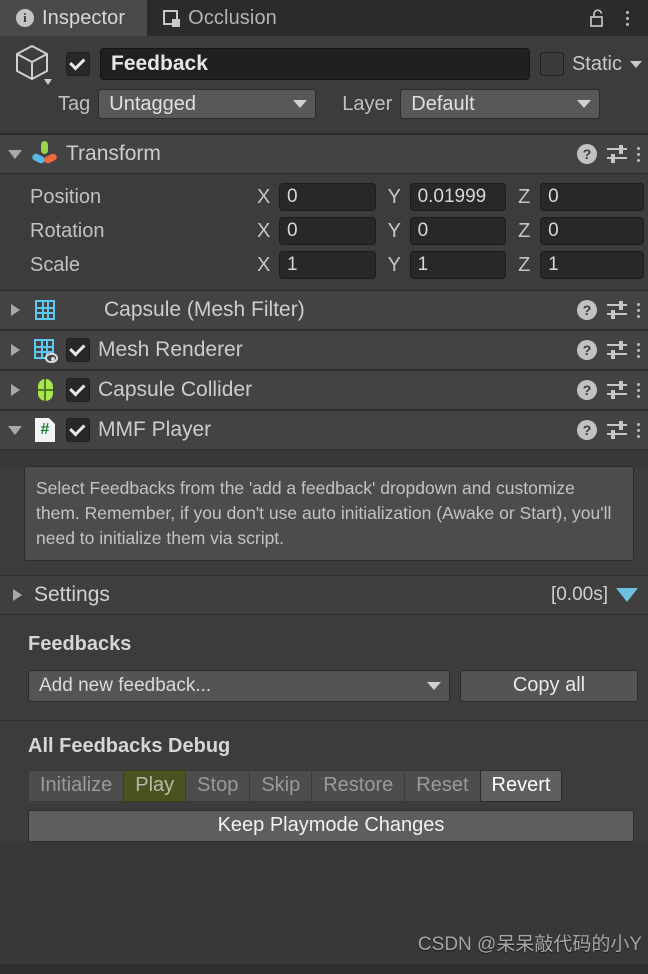  Describe the element at coordinates (45, 390) in the screenshot. I see `capsule-collider-icon` at that location.